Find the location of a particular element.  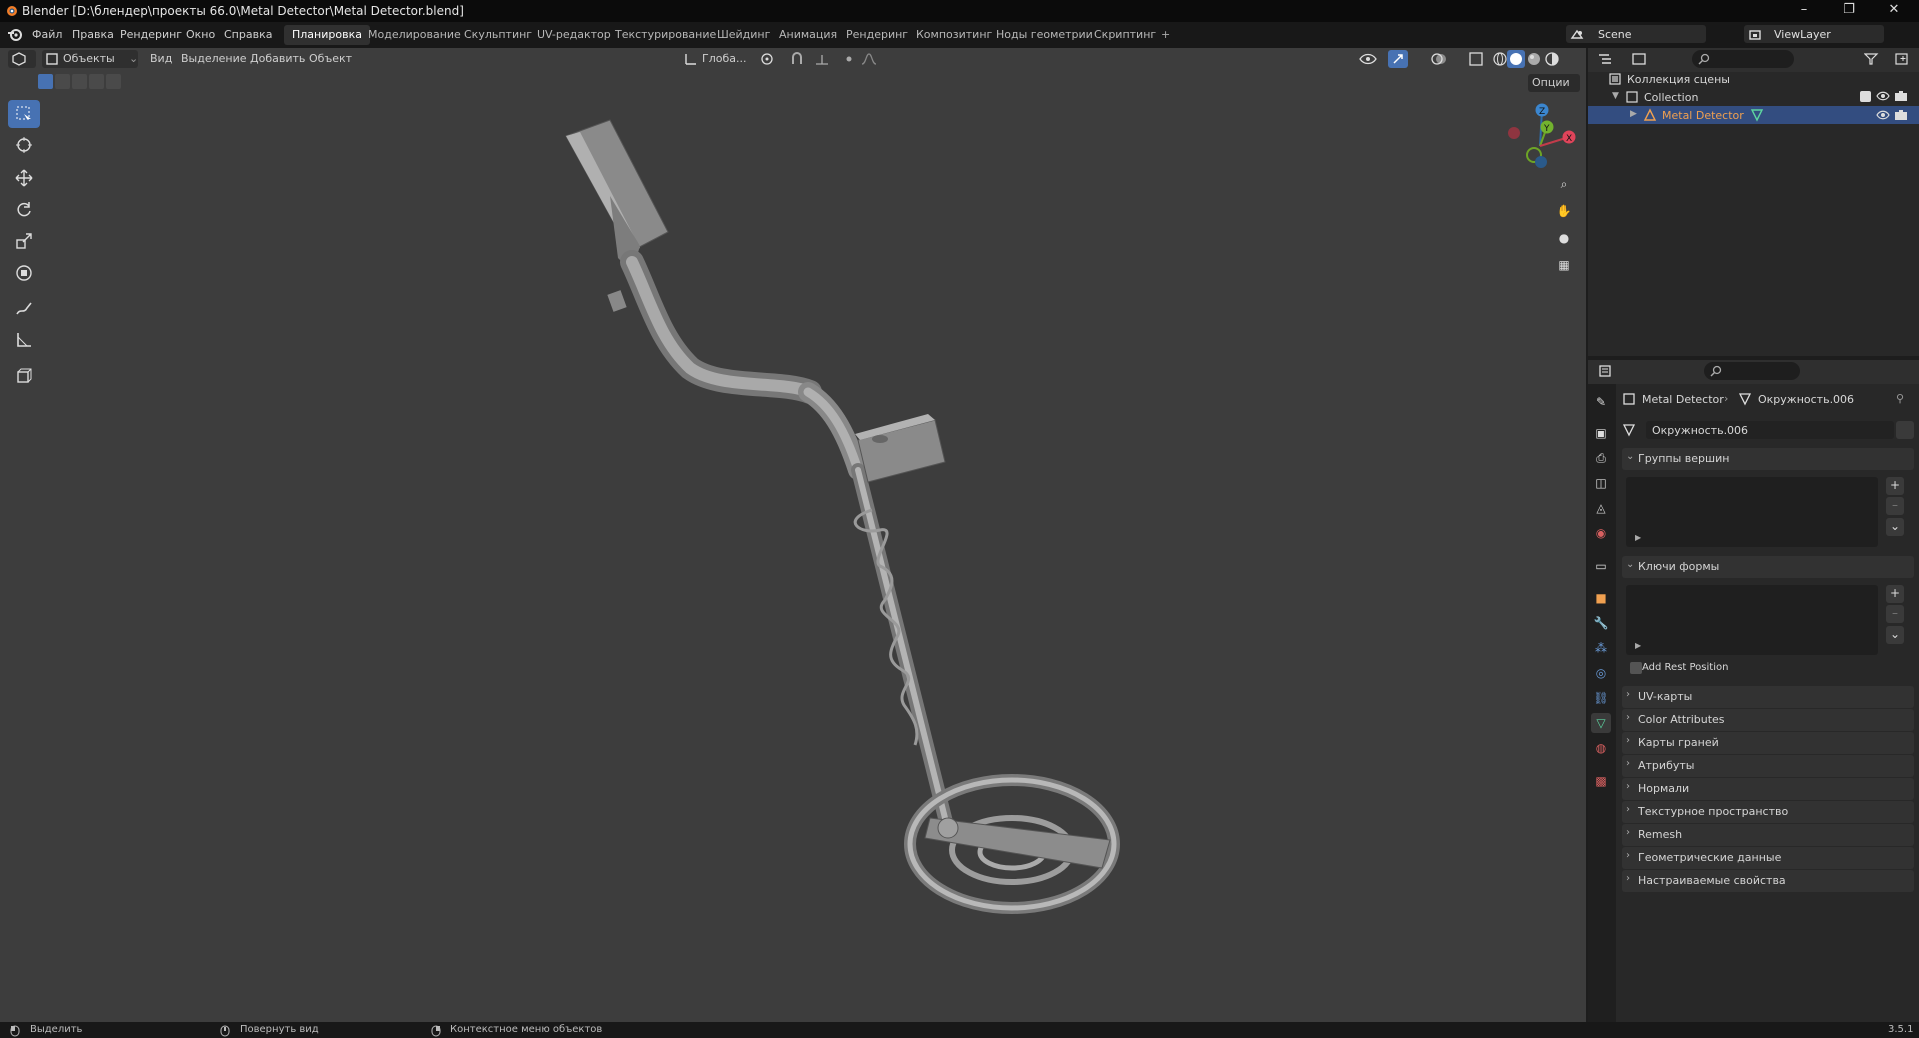

shape-key-specials-button: ⌄ is located at coordinates (1895, 635).